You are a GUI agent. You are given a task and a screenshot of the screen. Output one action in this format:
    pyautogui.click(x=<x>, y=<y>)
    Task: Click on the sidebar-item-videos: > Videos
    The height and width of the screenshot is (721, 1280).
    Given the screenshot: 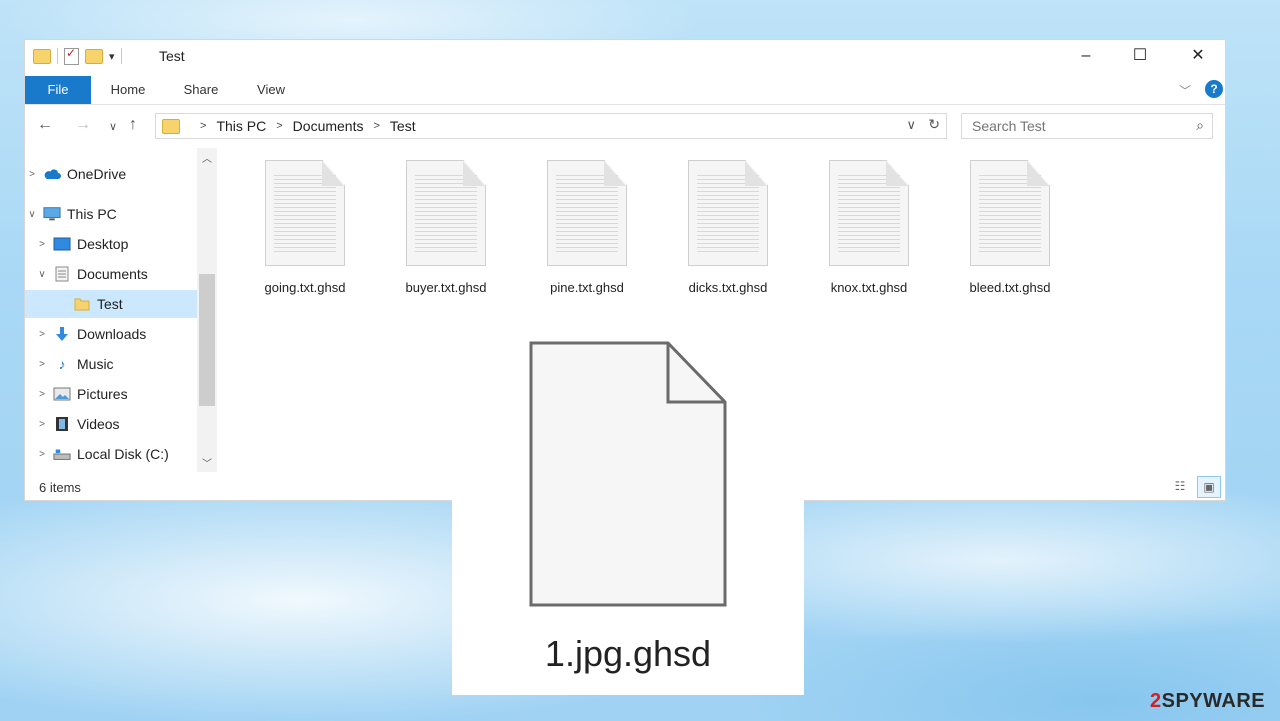 What is the action you would take?
    pyautogui.click(x=116, y=424)
    